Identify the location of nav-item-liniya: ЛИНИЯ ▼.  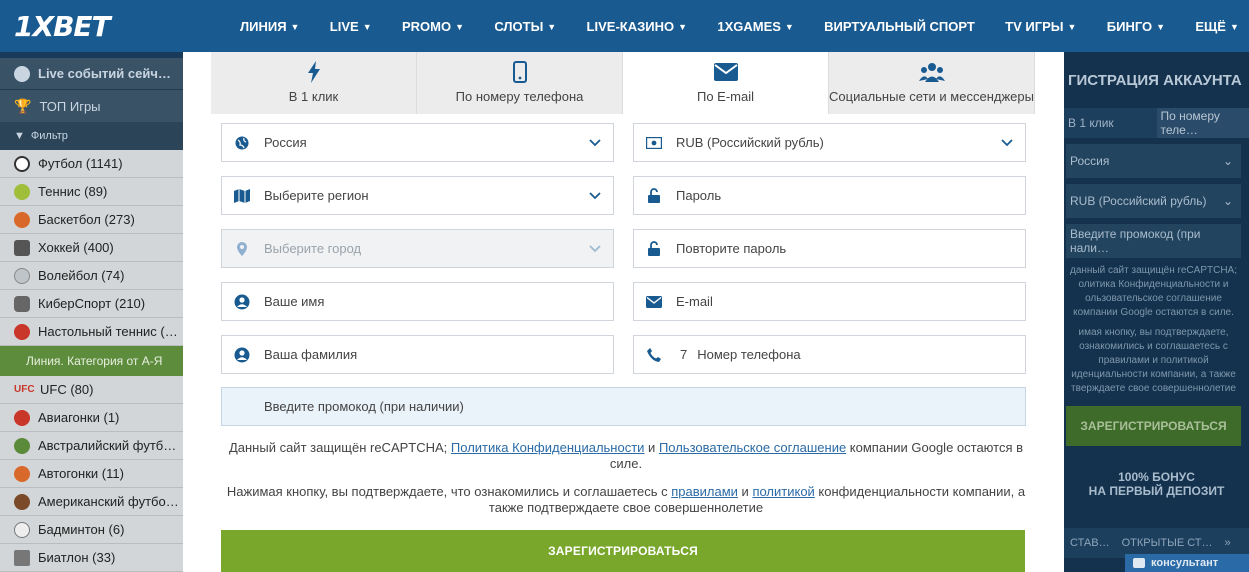
(269, 26).